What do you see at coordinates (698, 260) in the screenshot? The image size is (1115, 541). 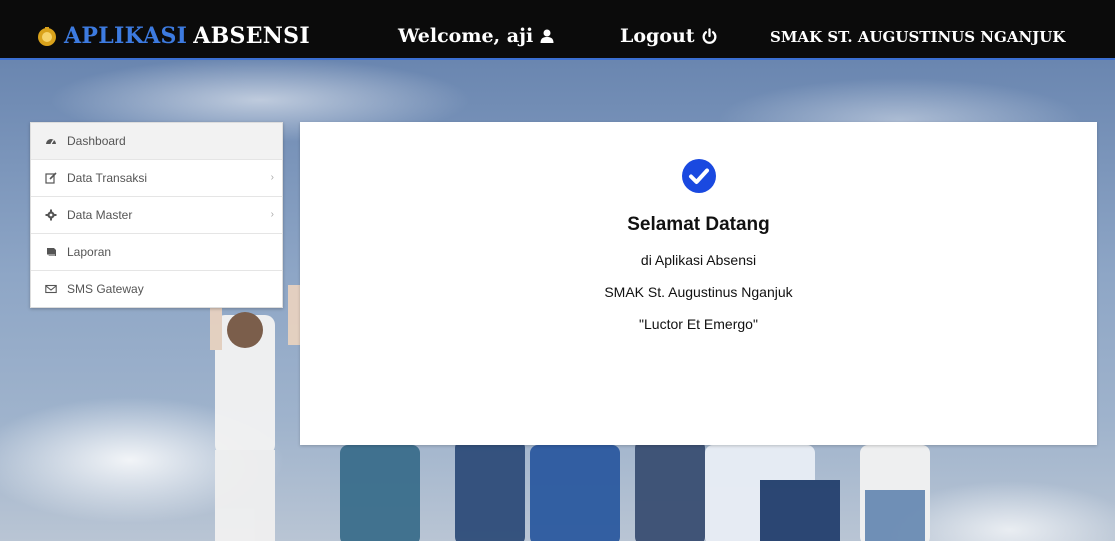 I see `welcome-line-app: di Aplikasi Absensi` at bounding box center [698, 260].